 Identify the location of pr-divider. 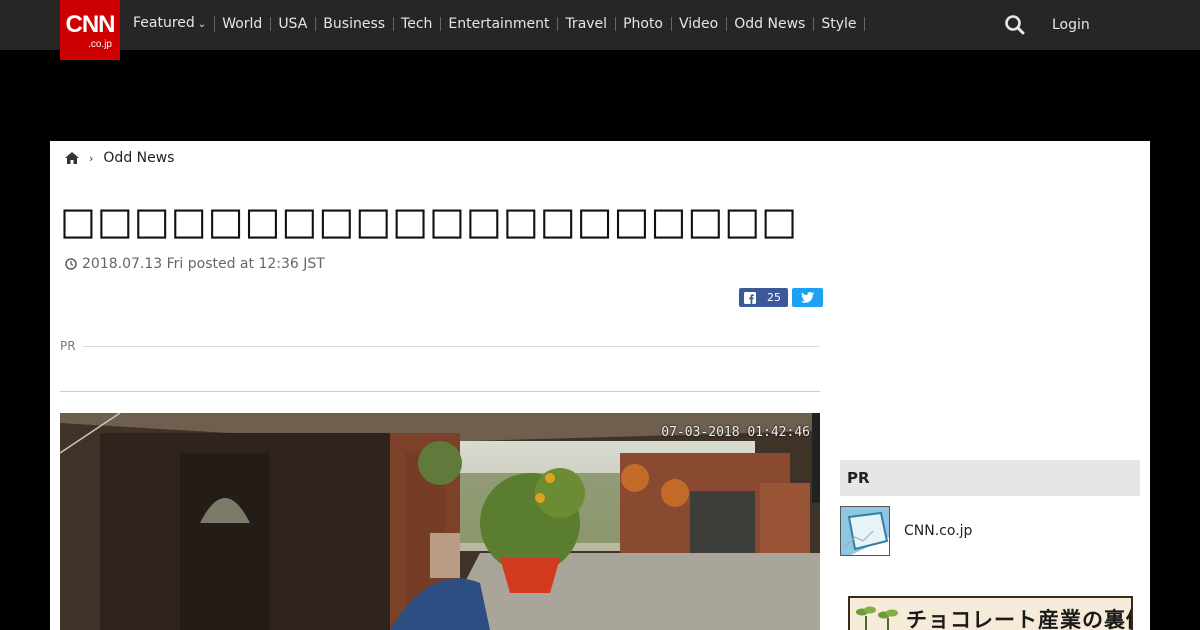
(451, 346).